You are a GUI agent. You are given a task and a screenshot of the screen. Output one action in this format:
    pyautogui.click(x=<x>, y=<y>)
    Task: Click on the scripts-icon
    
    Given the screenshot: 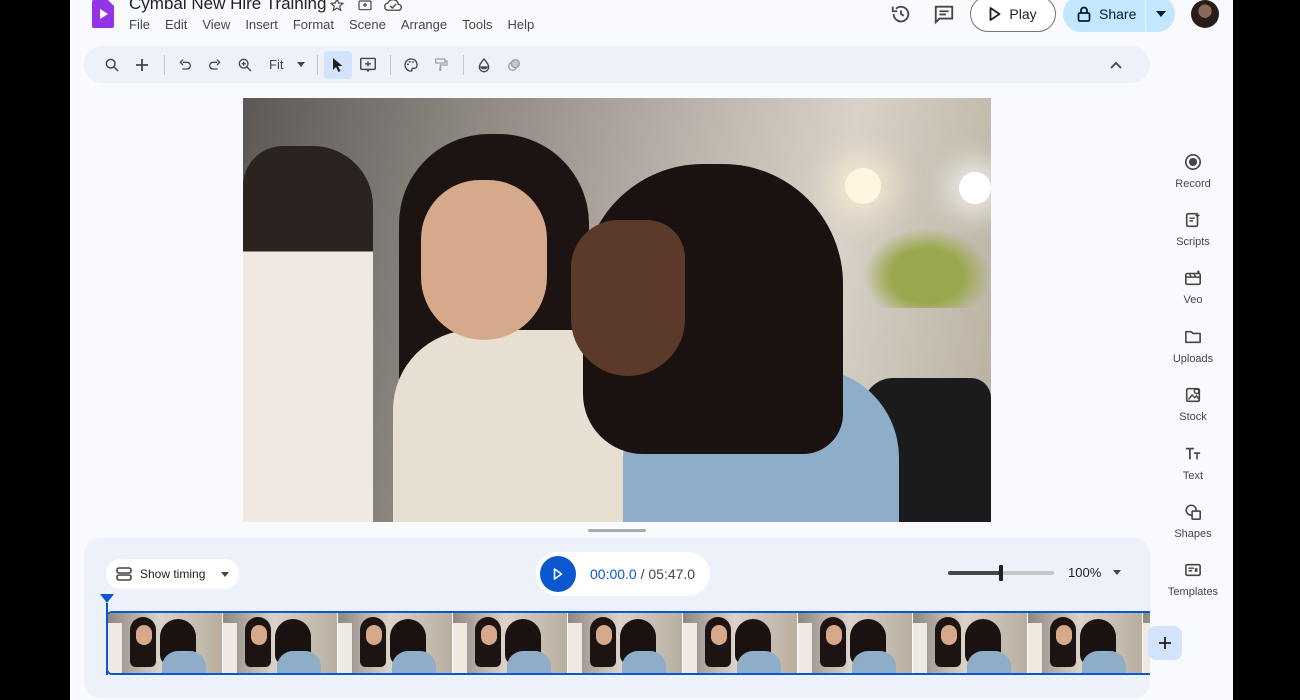 What is the action you would take?
    pyautogui.click(x=1193, y=220)
    